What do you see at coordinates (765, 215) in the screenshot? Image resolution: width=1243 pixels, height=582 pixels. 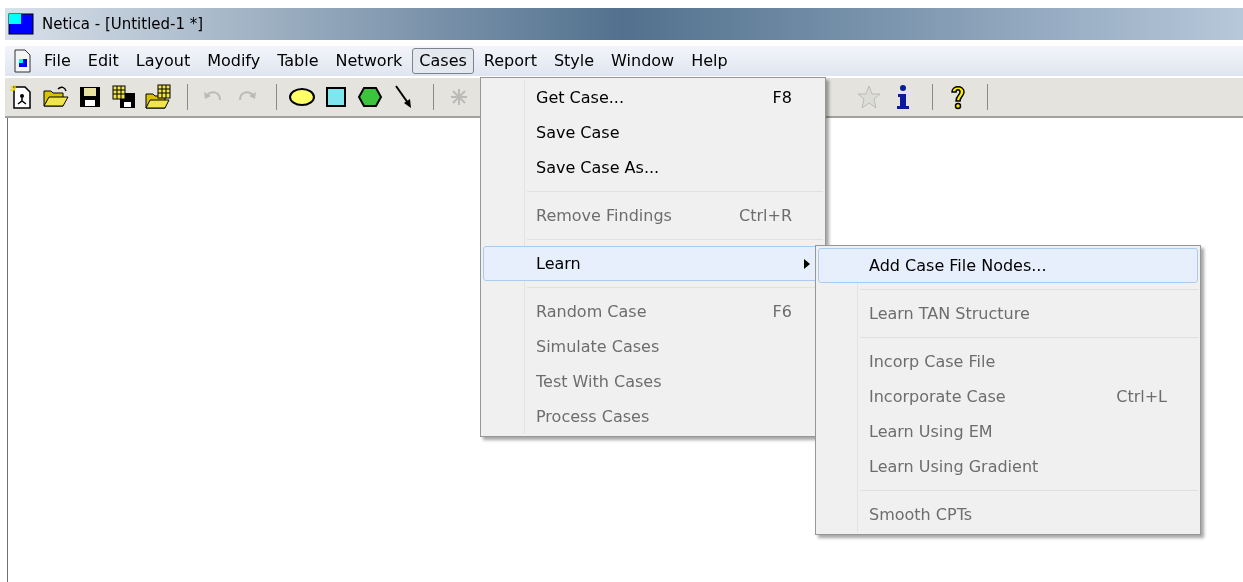 I see `shortcut-label: Ctrl+R` at bounding box center [765, 215].